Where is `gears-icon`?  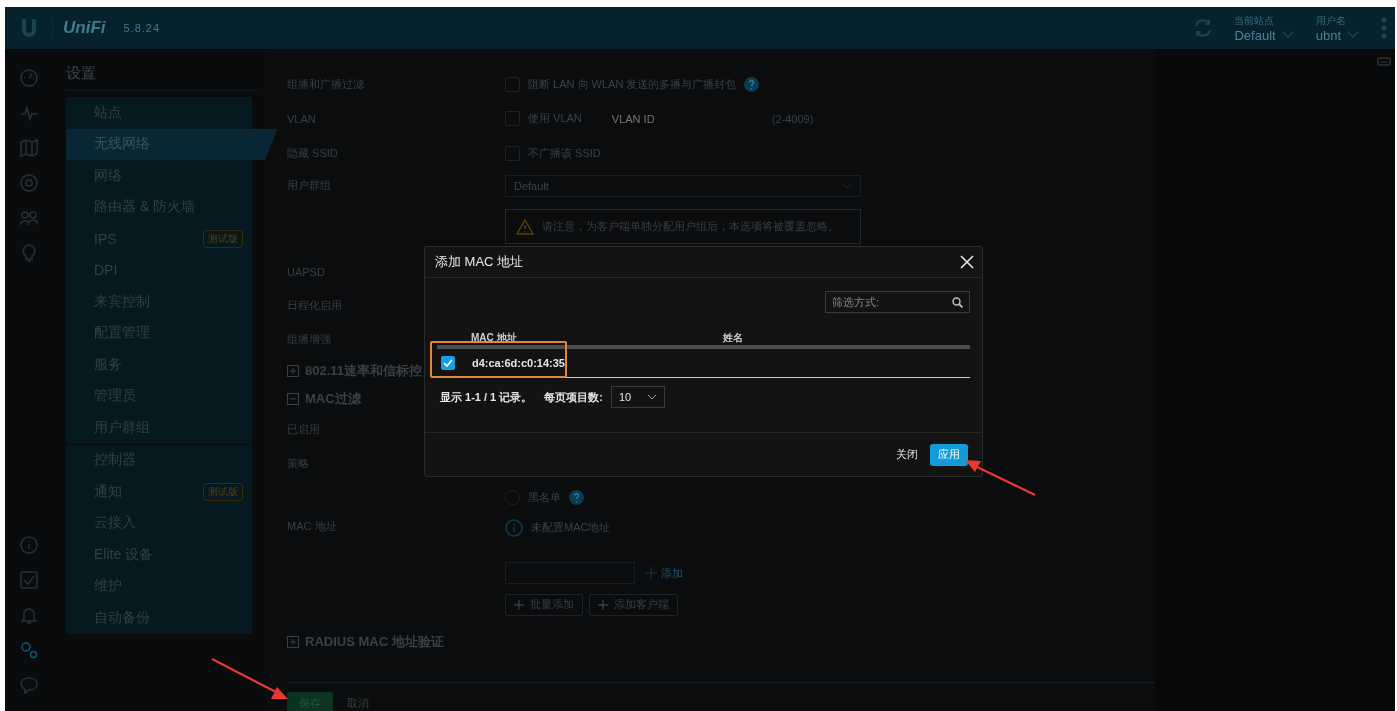 gears-icon is located at coordinates (28, 650).